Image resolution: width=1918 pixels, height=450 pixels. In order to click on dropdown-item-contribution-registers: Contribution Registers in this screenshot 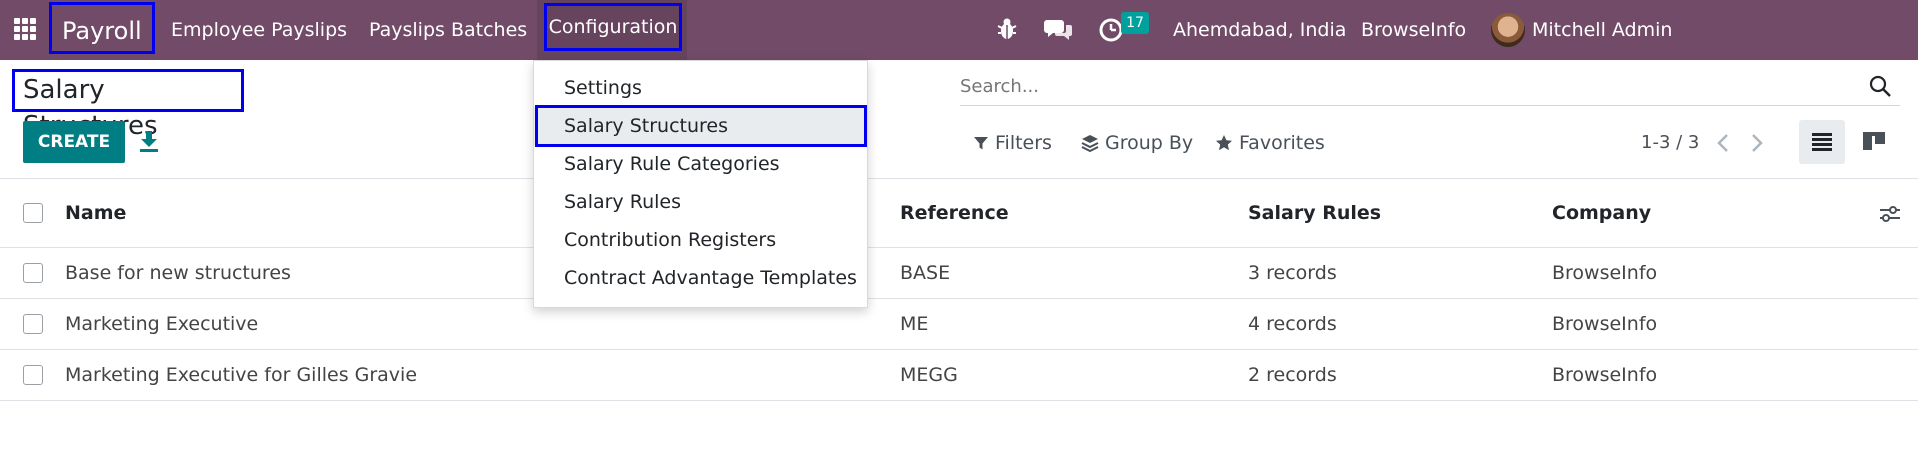, I will do `click(700, 240)`.